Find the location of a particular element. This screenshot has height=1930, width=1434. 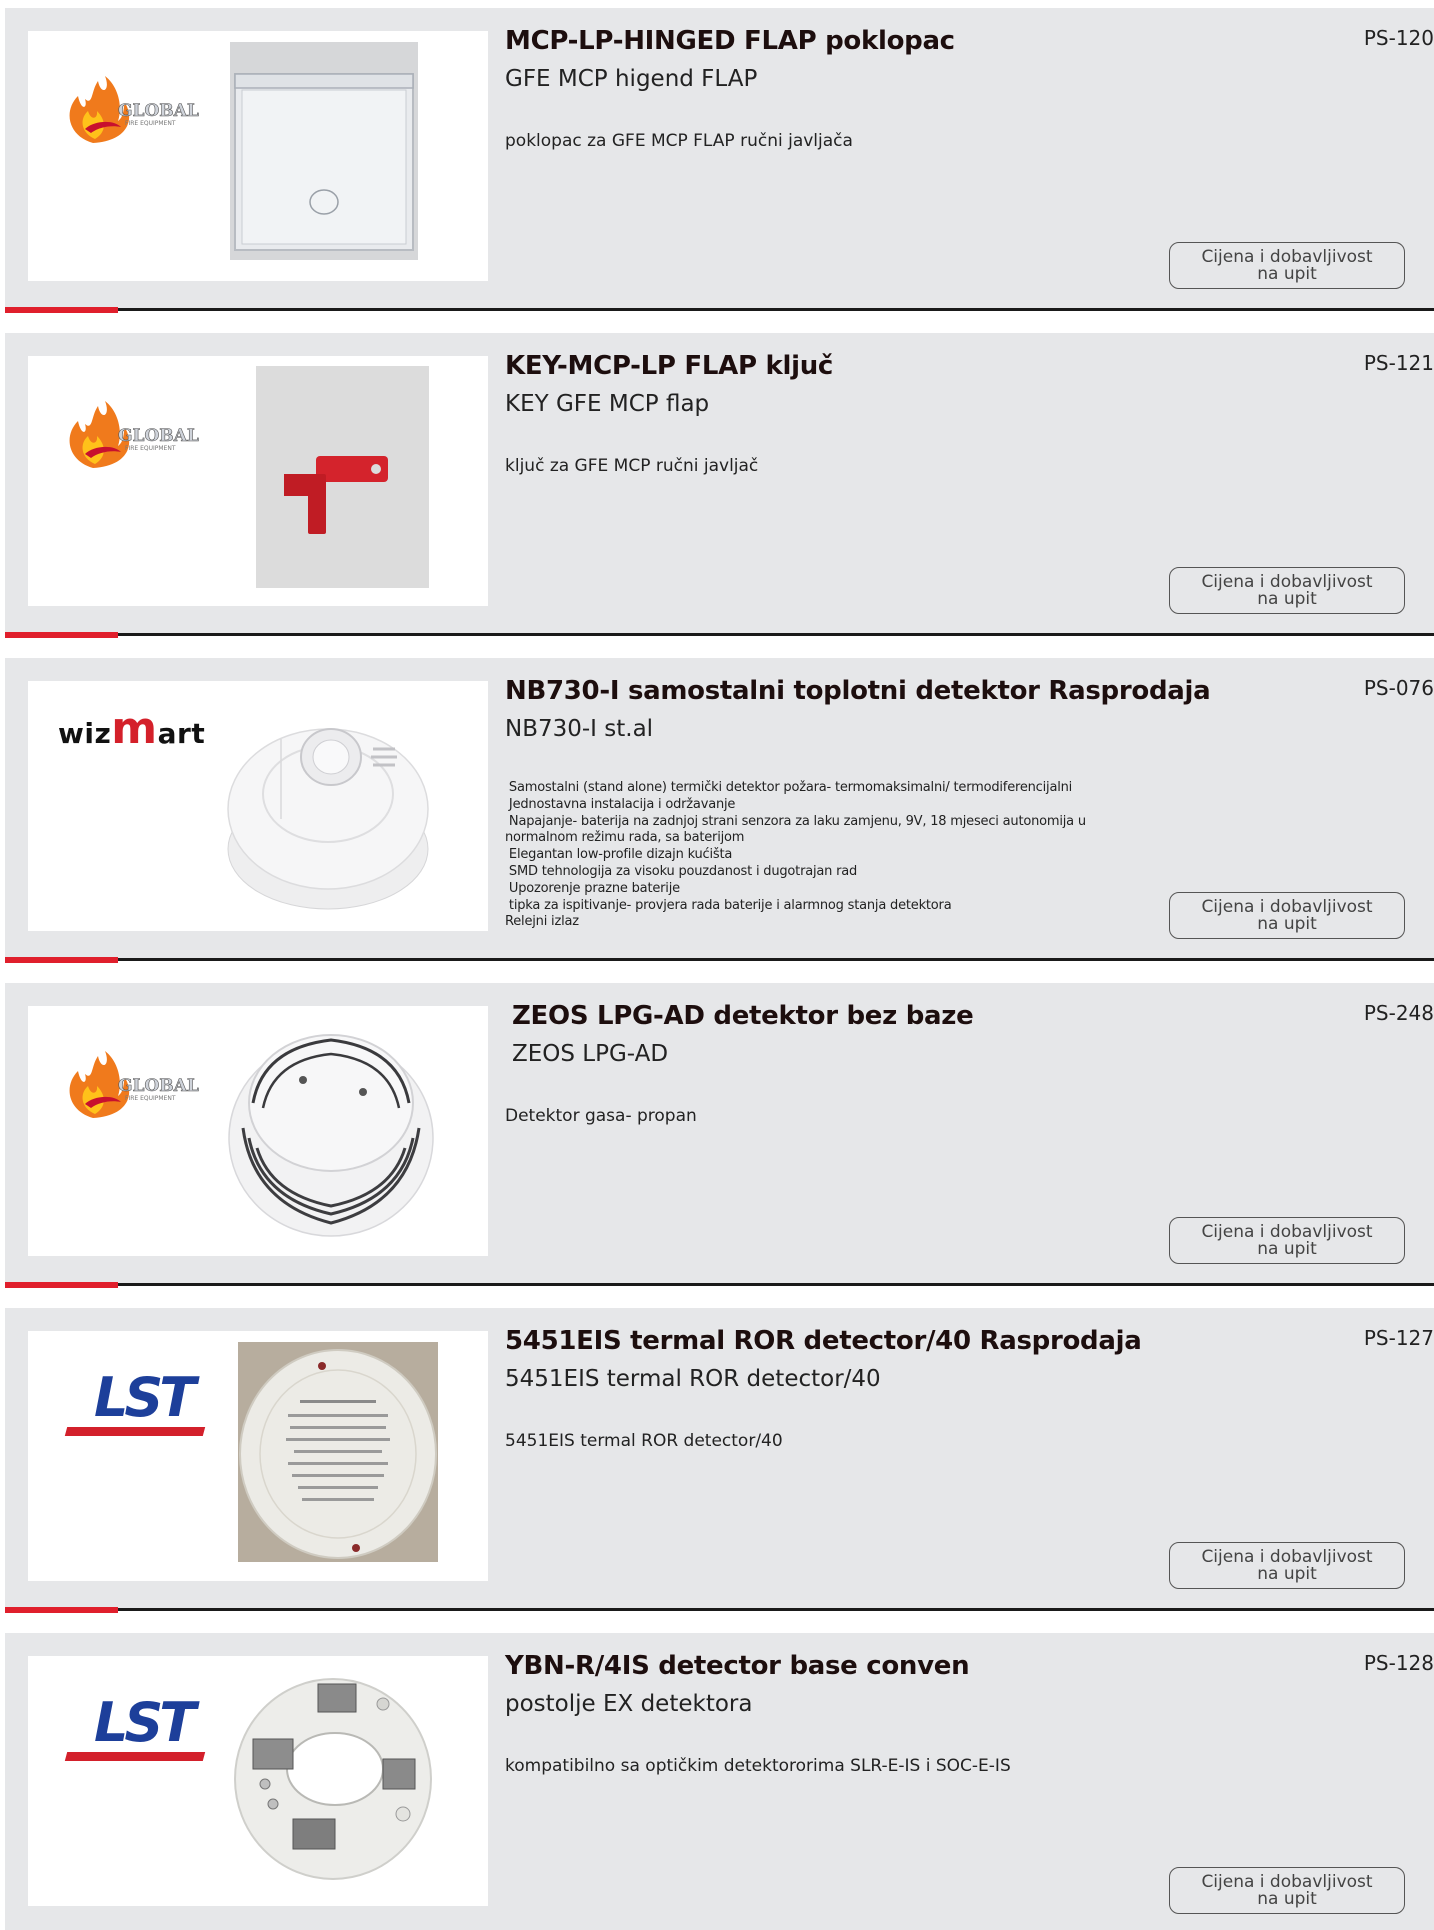

product-subtitle: postolje EX detektora is located at coordinates (629, 1704).